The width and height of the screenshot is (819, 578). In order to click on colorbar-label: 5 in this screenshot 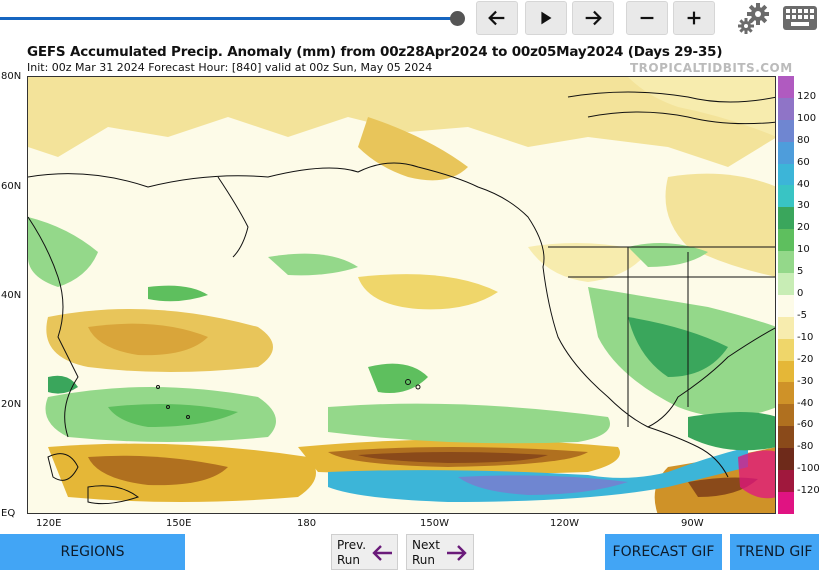, I will do `click(800, 272)`.